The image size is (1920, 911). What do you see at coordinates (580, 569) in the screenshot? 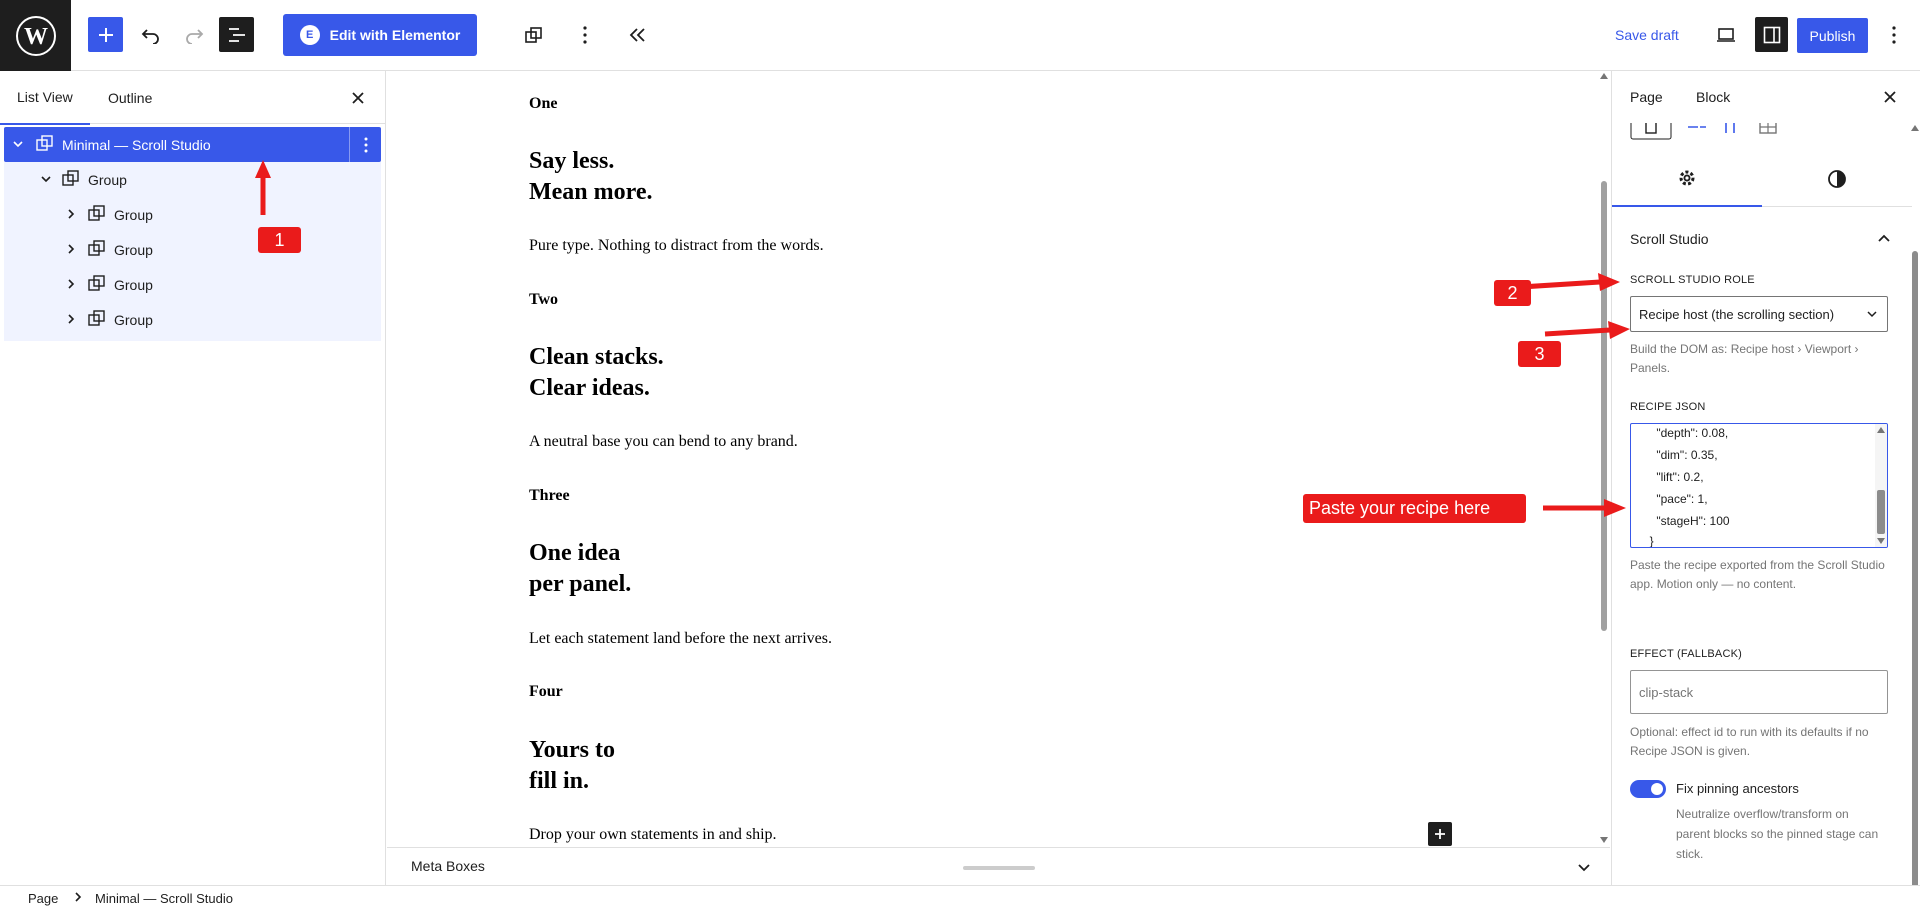
I see `section-heading: One idea per panel.` at bounding box center [580, 569].